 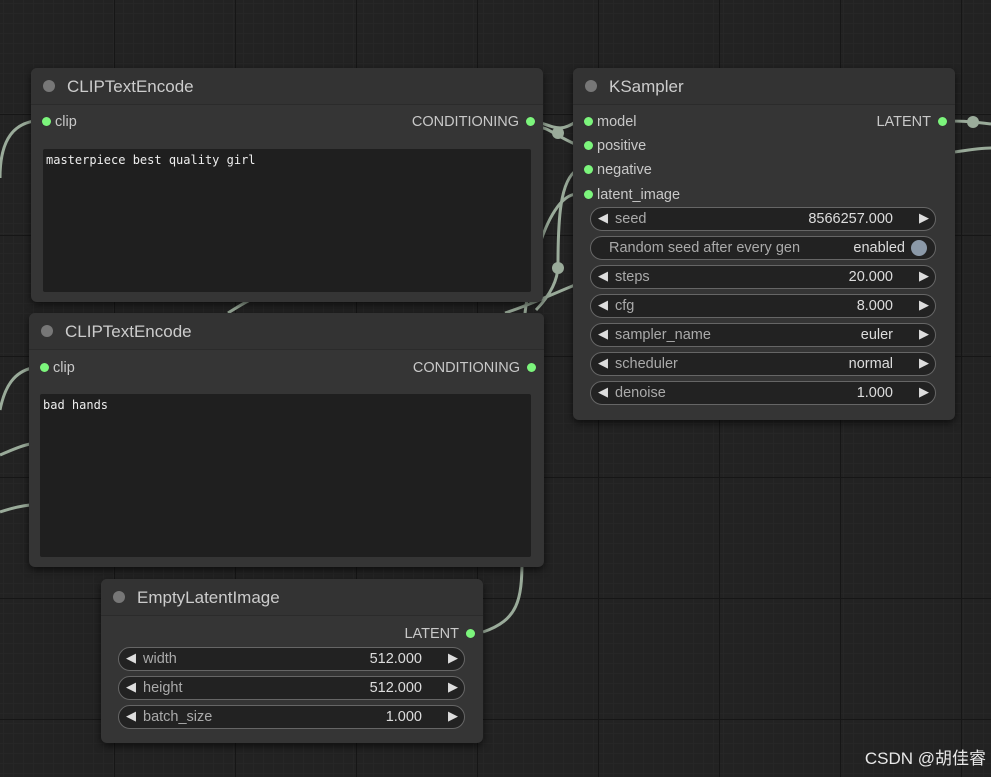 I want to click on input-slot-label: latent_image, so click(x=639, y=195).